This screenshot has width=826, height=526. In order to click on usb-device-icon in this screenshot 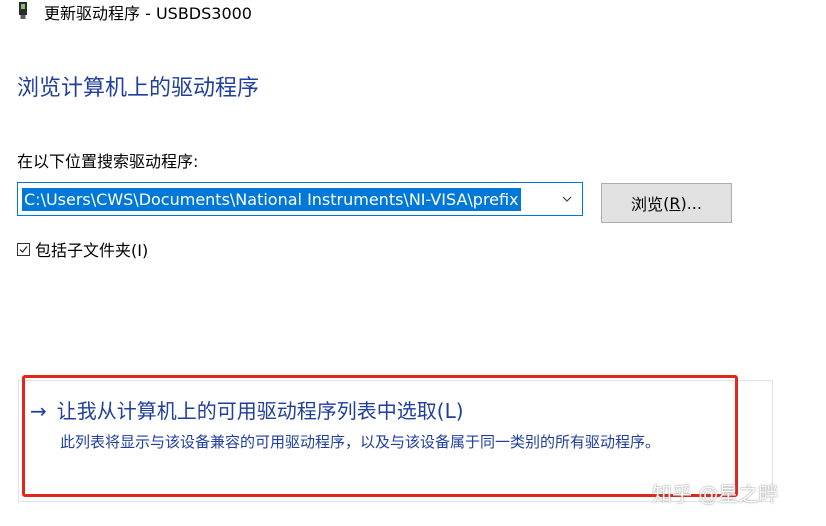, I will do `click(23, 10)`.